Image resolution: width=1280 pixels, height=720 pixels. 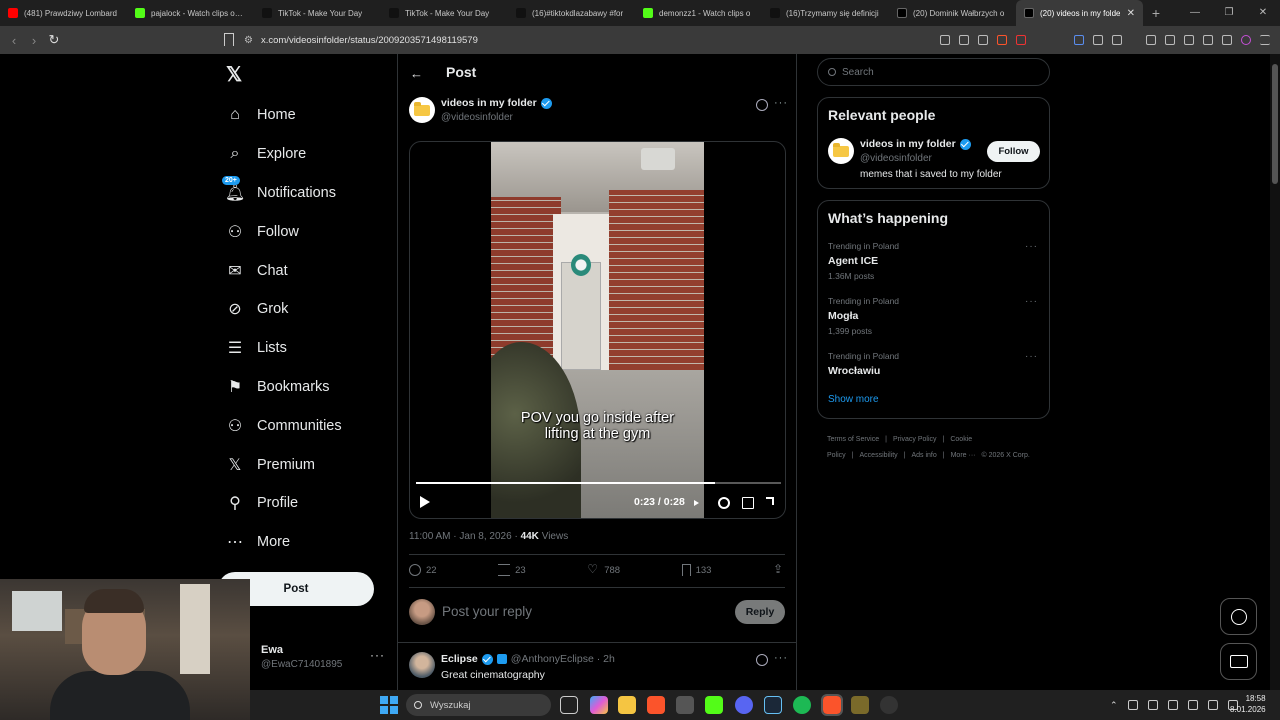 I want to click on like-action: ♡ 788, so click(x=603, y=569).